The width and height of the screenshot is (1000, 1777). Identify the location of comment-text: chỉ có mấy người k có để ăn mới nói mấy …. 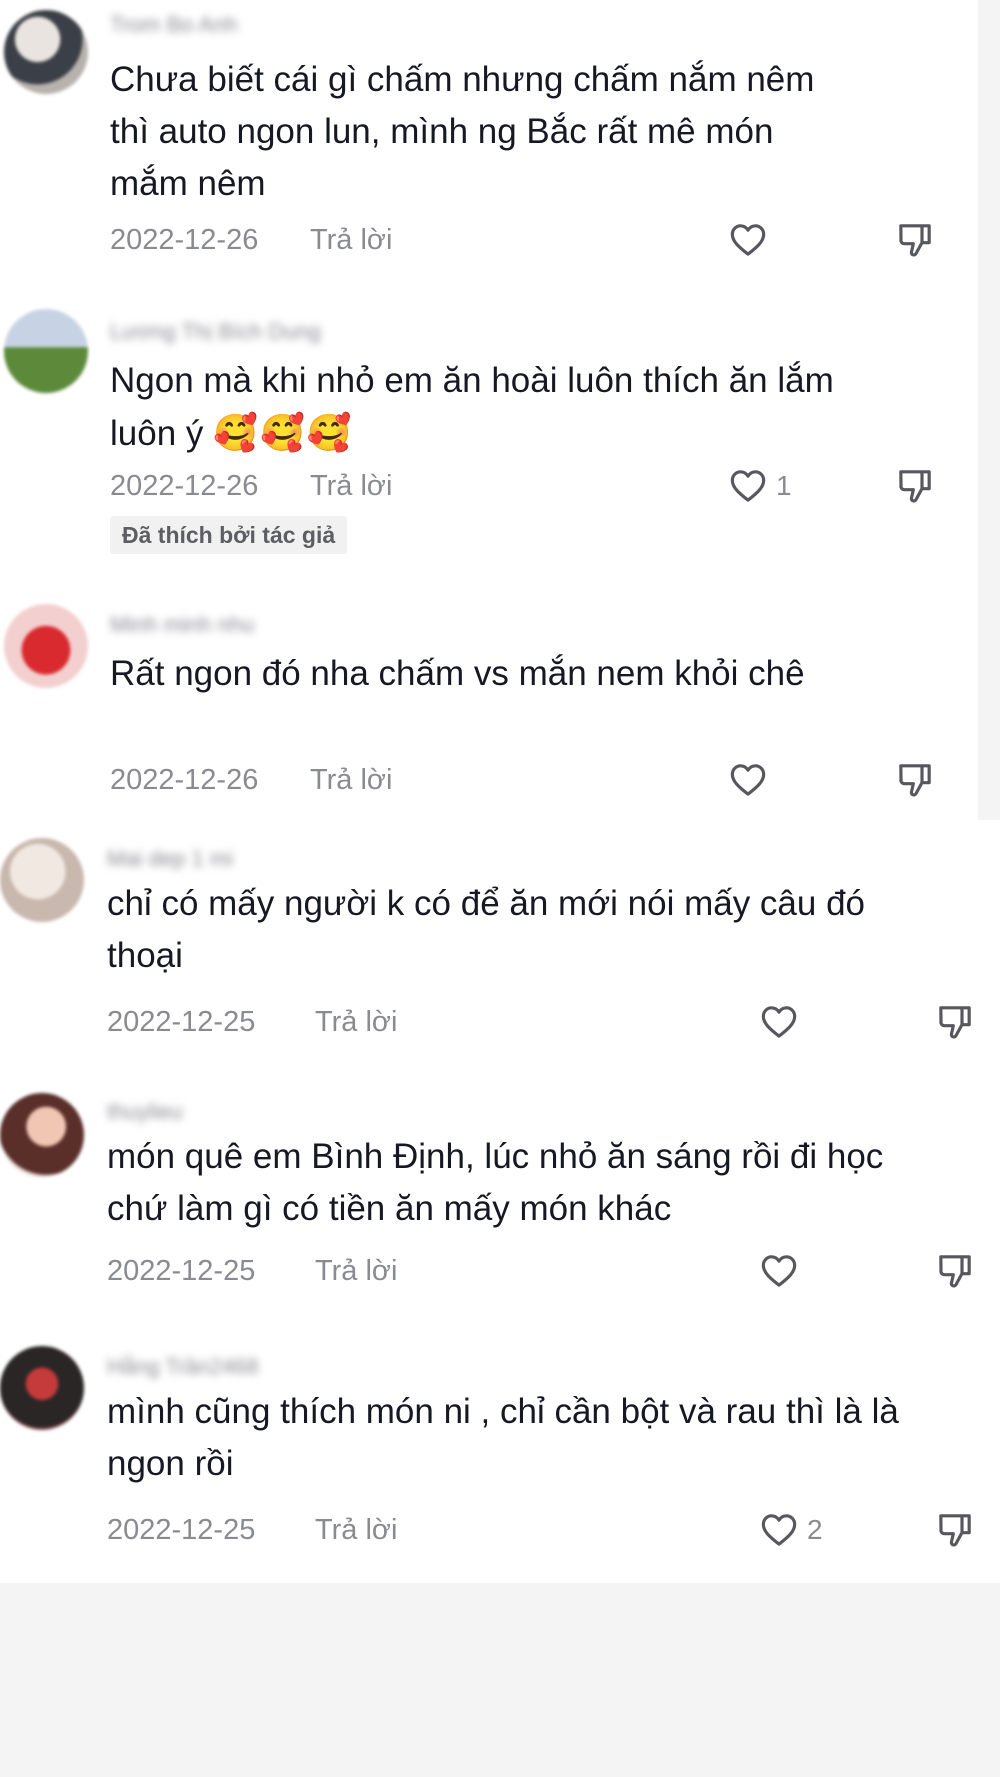
(487, 930).